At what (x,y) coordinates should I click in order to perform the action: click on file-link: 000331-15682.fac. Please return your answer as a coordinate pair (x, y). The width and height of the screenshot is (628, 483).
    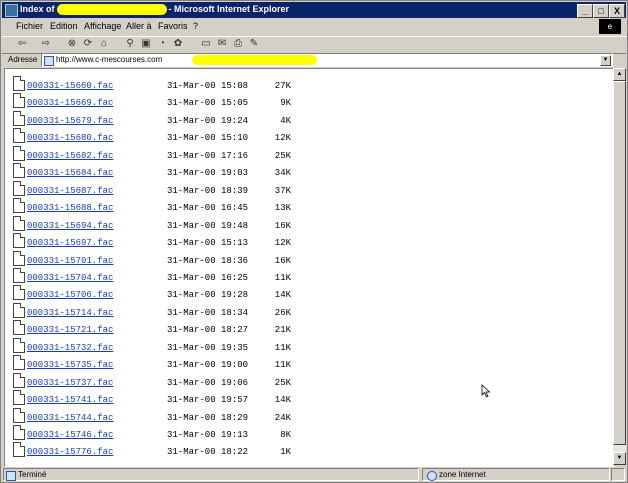
    Looking at the image, I should click on (70, 156).